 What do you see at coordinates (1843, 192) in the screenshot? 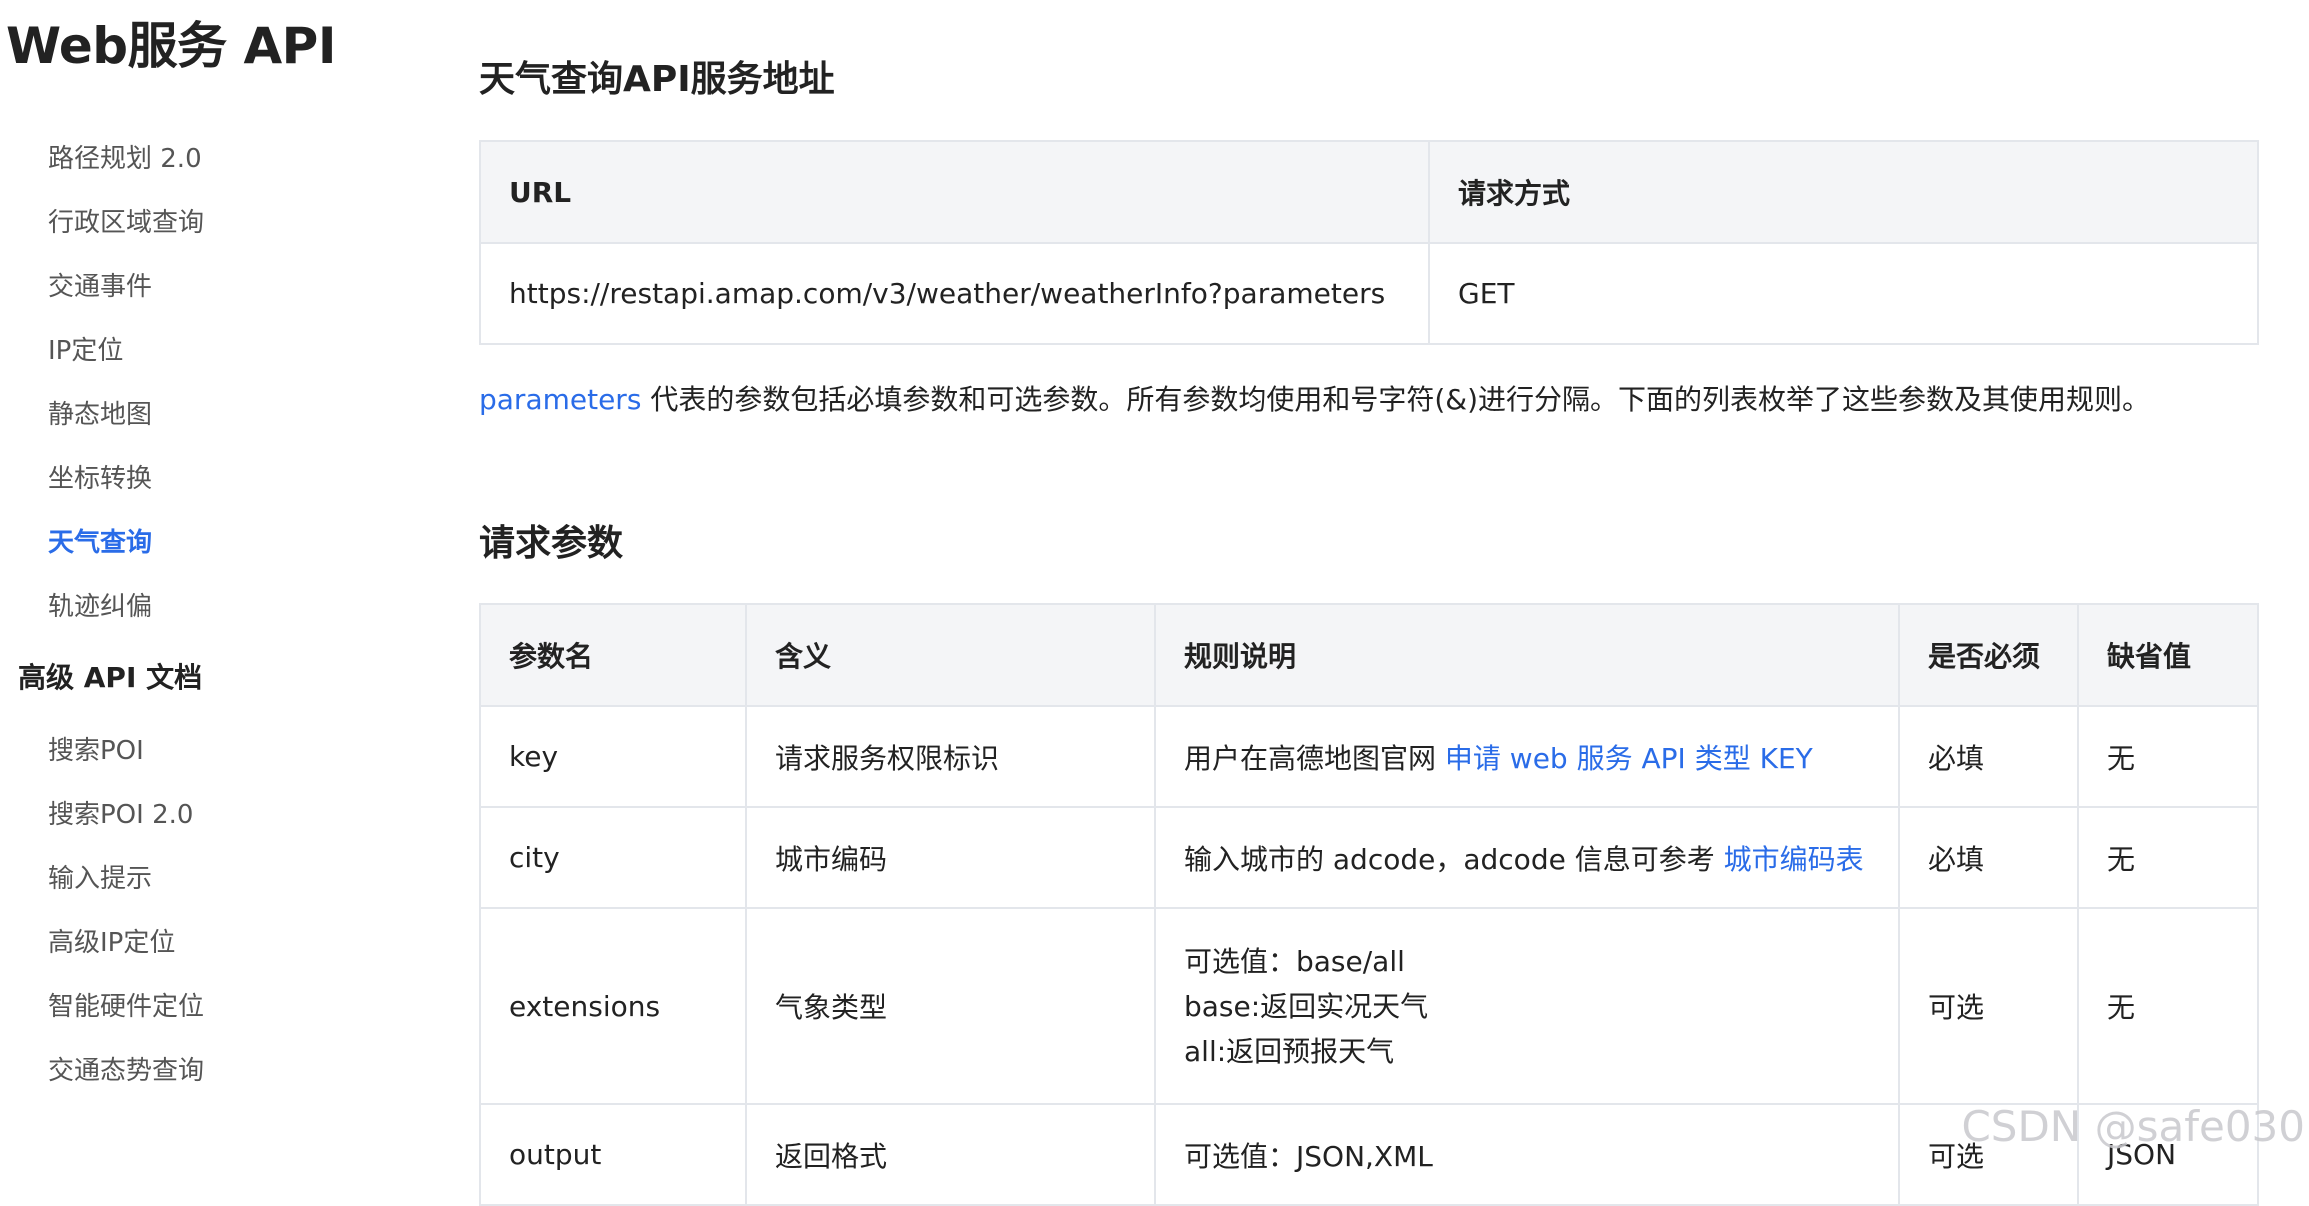
I see `column-header-method: 请求方式` at bounding box center [1843, 192].